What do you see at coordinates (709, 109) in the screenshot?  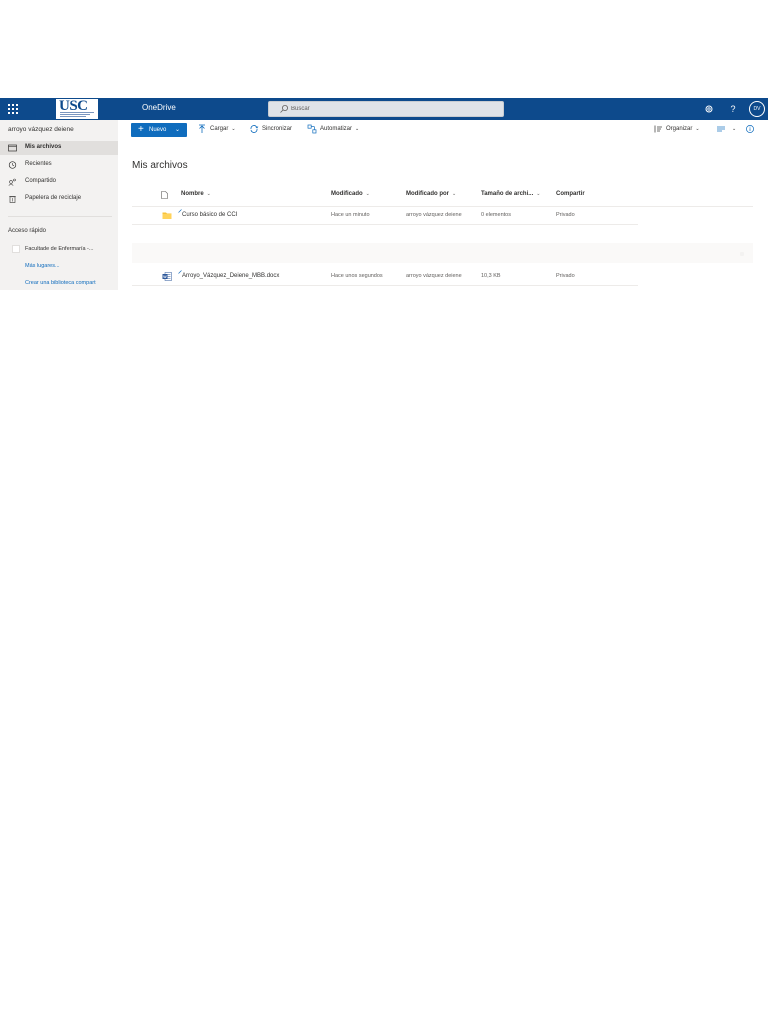 I see `settings-gear-icon` at bounding box center [709, 109].